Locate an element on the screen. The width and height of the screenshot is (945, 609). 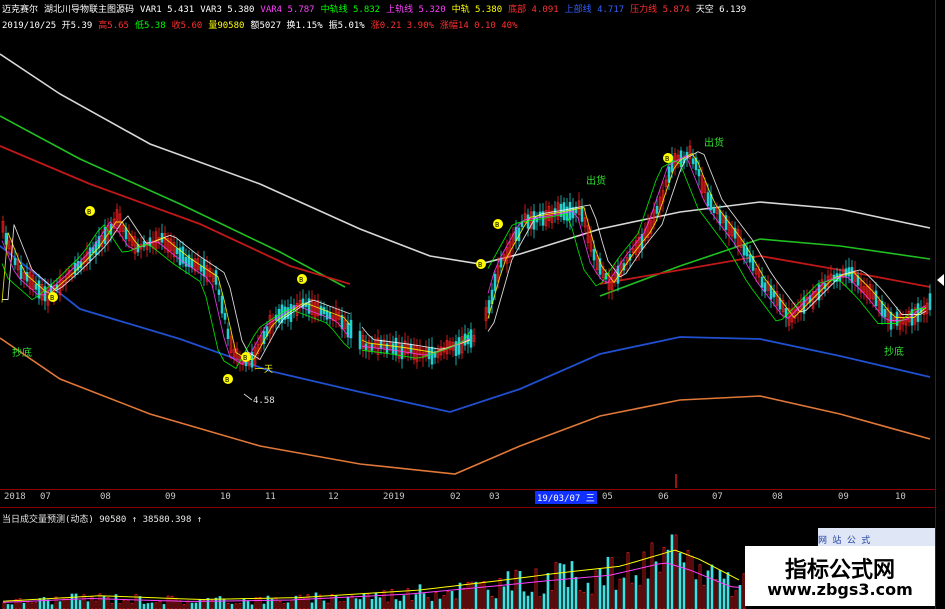
right-scroll-edge is located at coordinates (940, 304).